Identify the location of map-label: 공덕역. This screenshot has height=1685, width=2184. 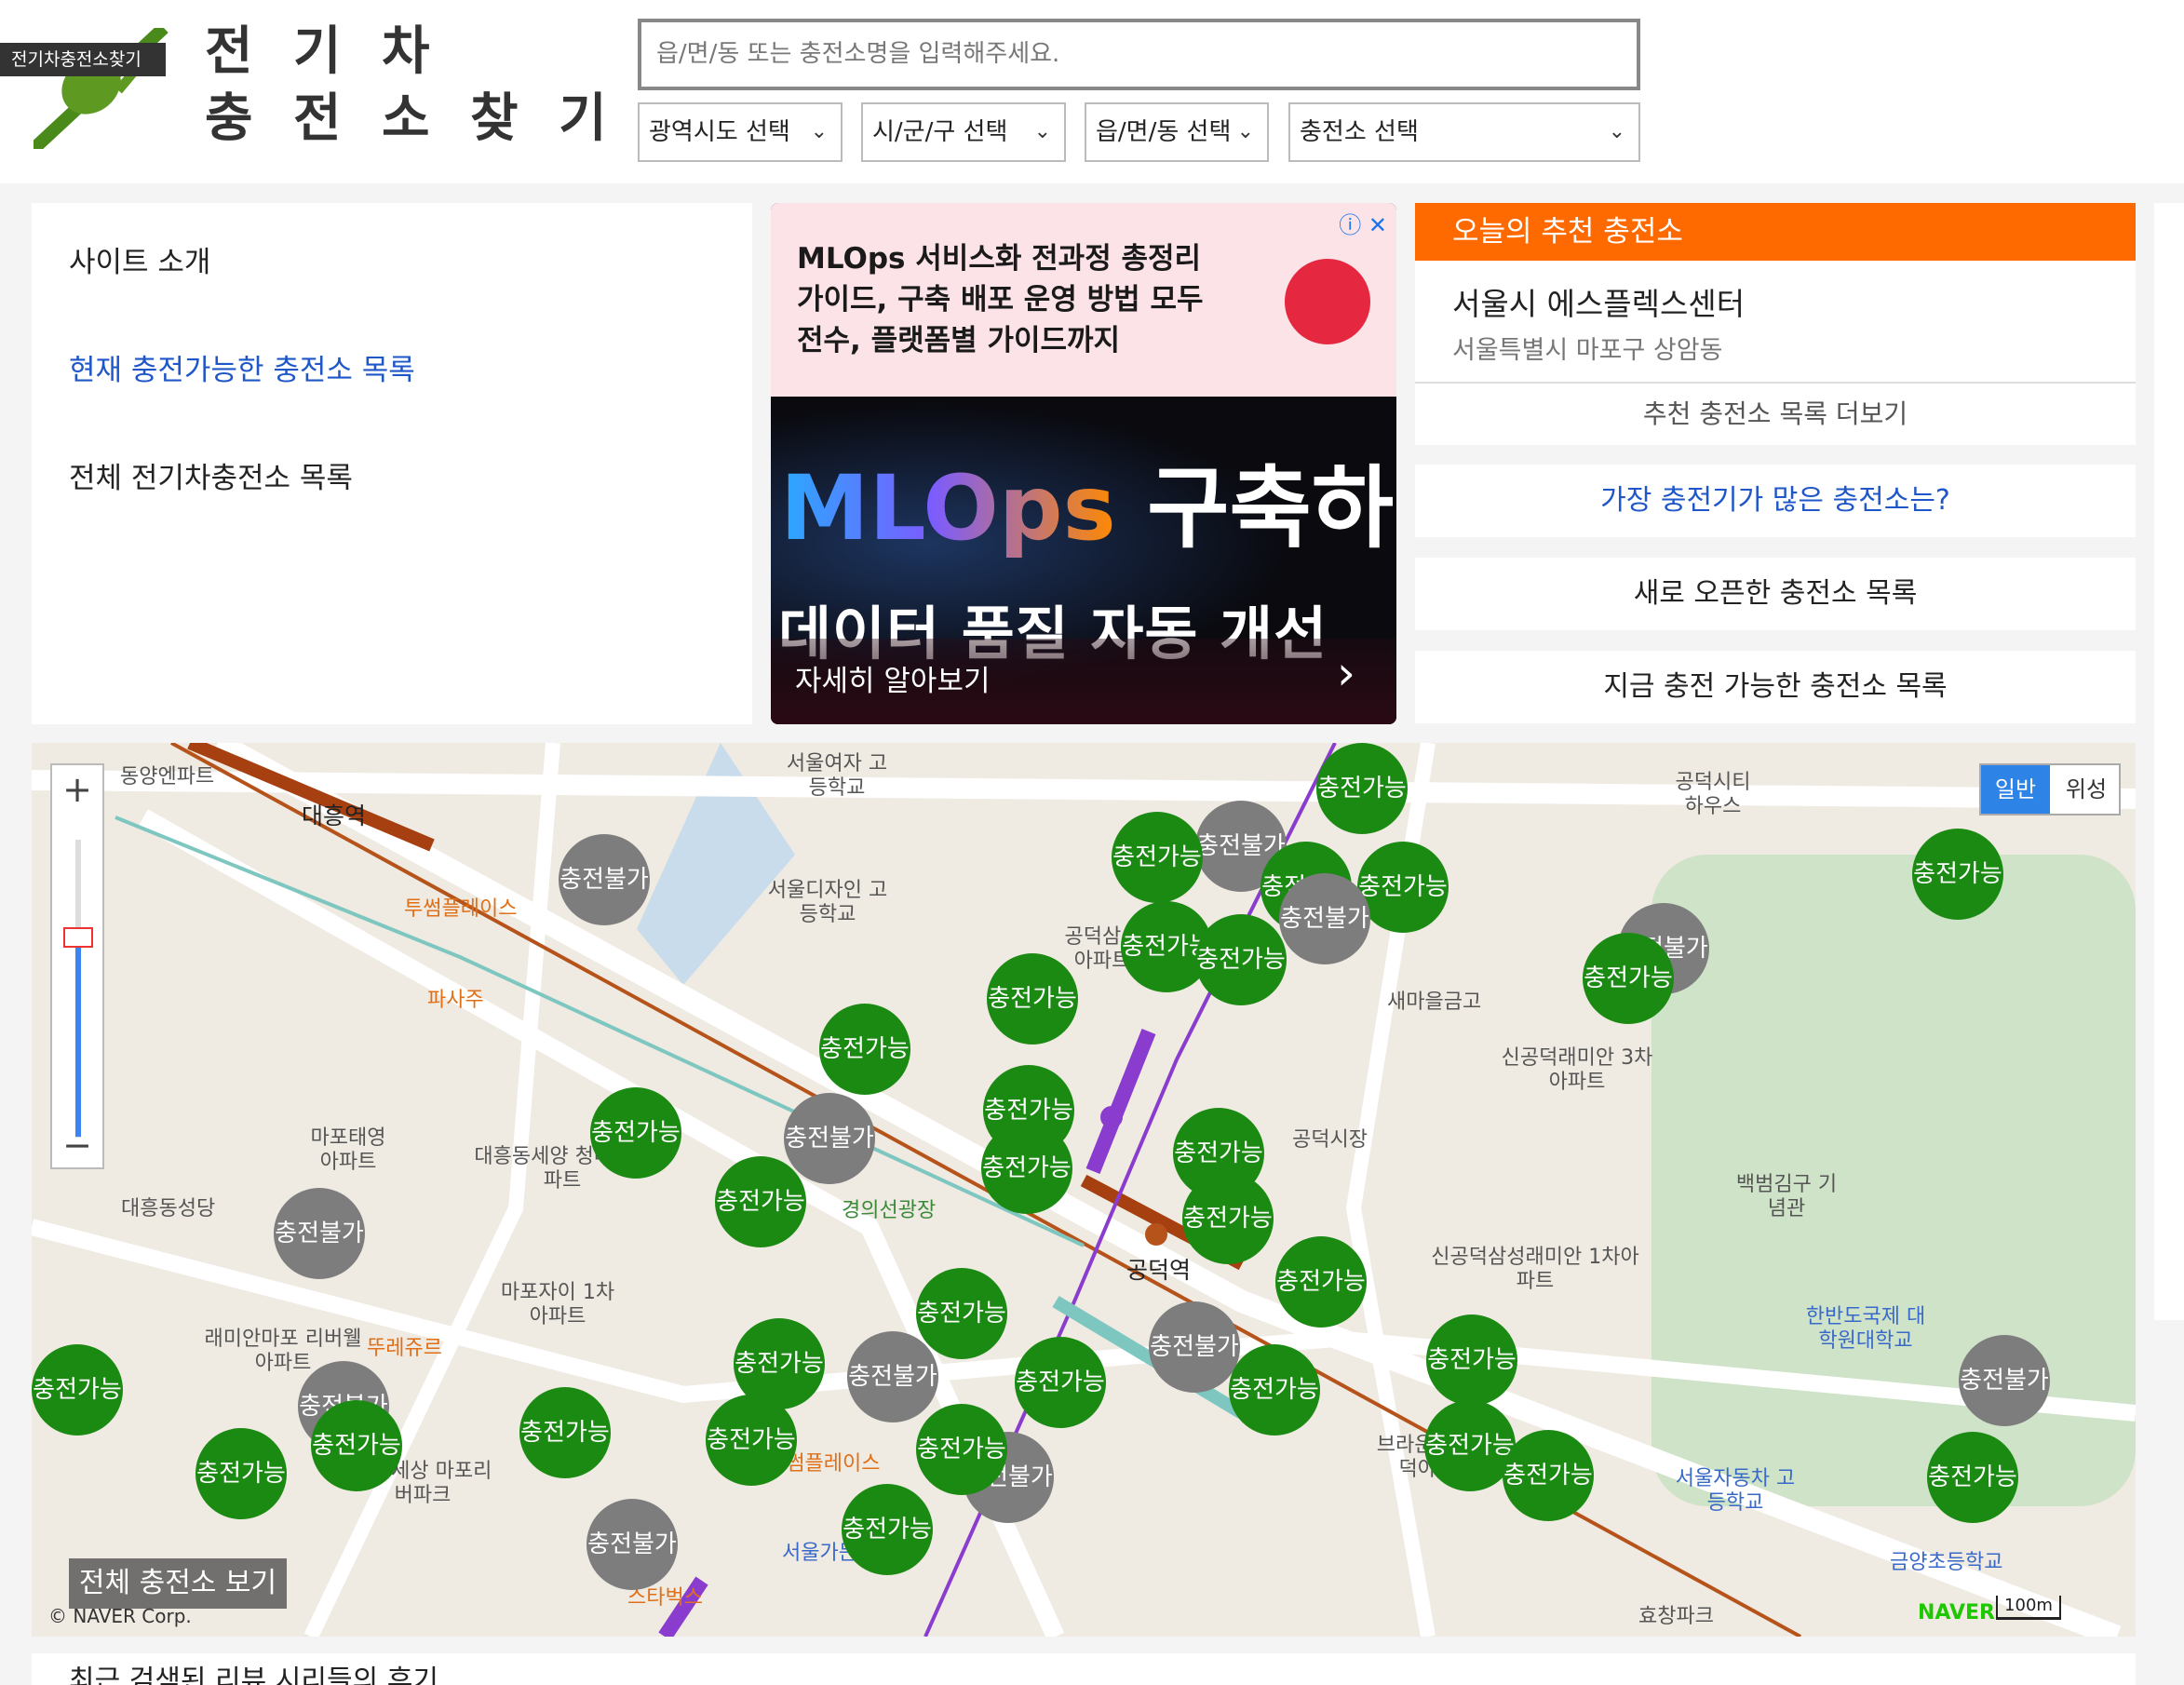
(1159, 1270).